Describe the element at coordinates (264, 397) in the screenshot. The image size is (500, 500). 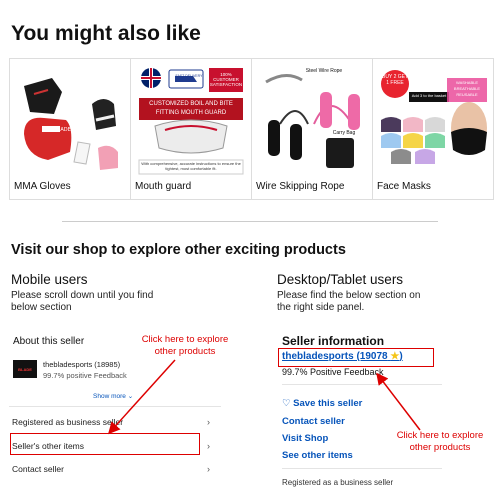
I see `callout-arrows` at that location.